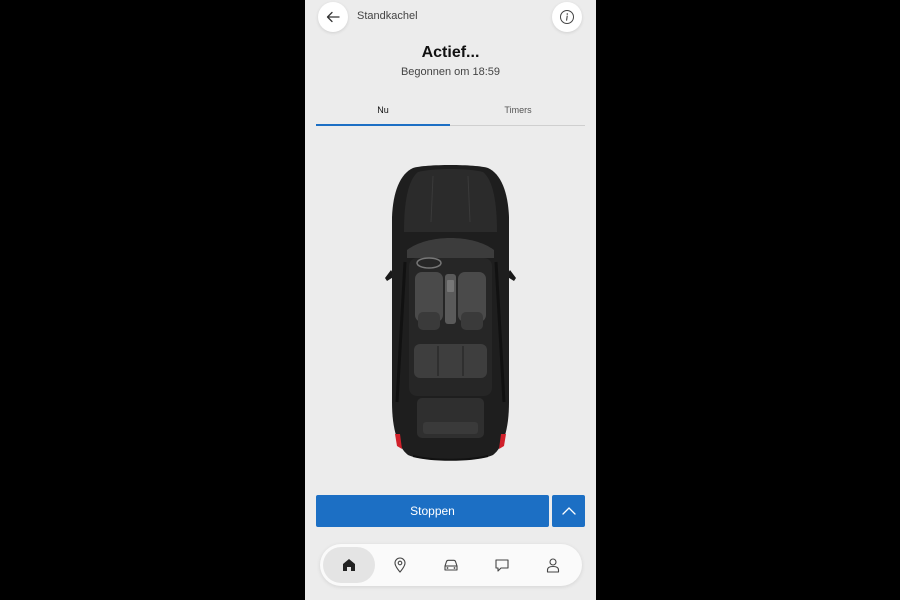 This screenshot has width=900, height=600. What do you see at coordinates (450, 72) in the screenshot?
I see `status-subtitle: Begonnen om 18:59` at bounding box center [450, 72].